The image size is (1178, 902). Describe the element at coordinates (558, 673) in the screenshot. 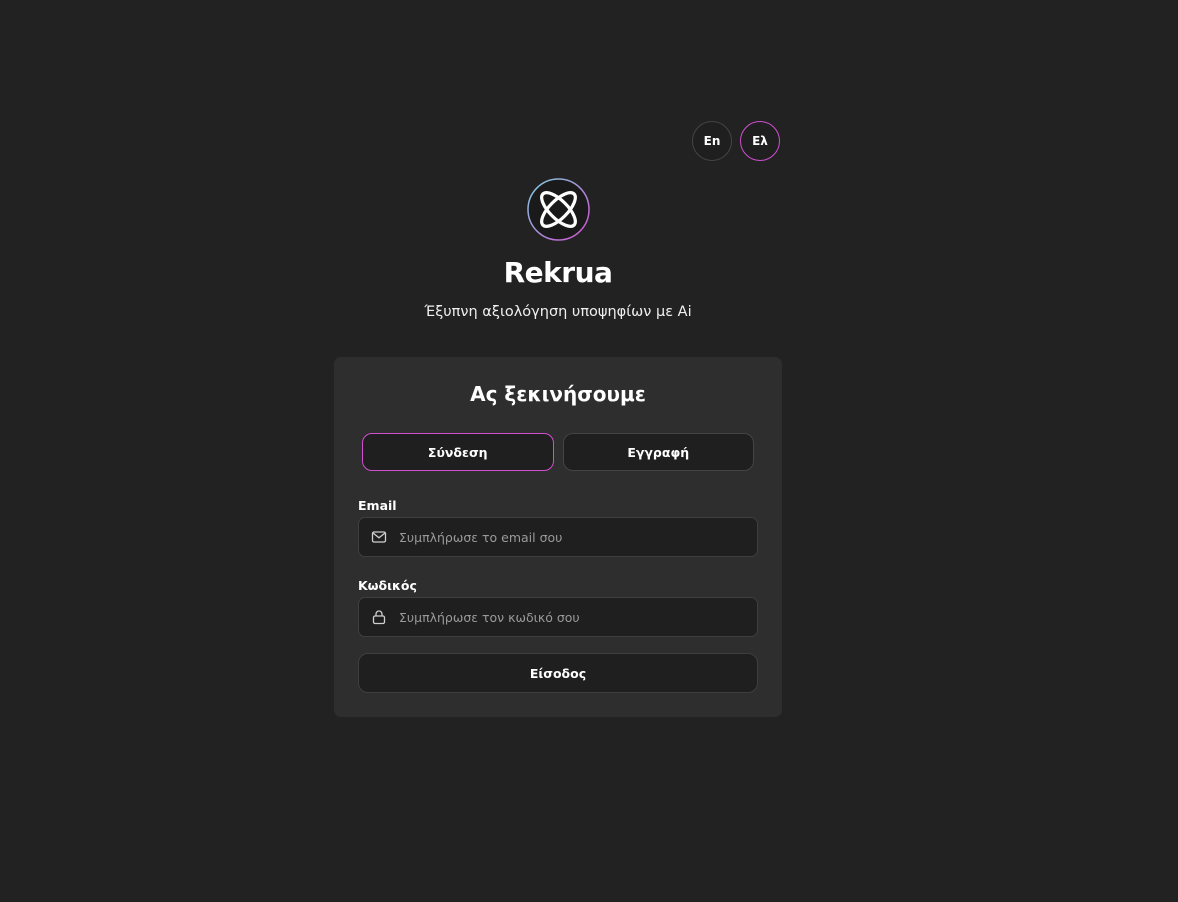

I see `login-submit-button: Είσοδος` at that location.